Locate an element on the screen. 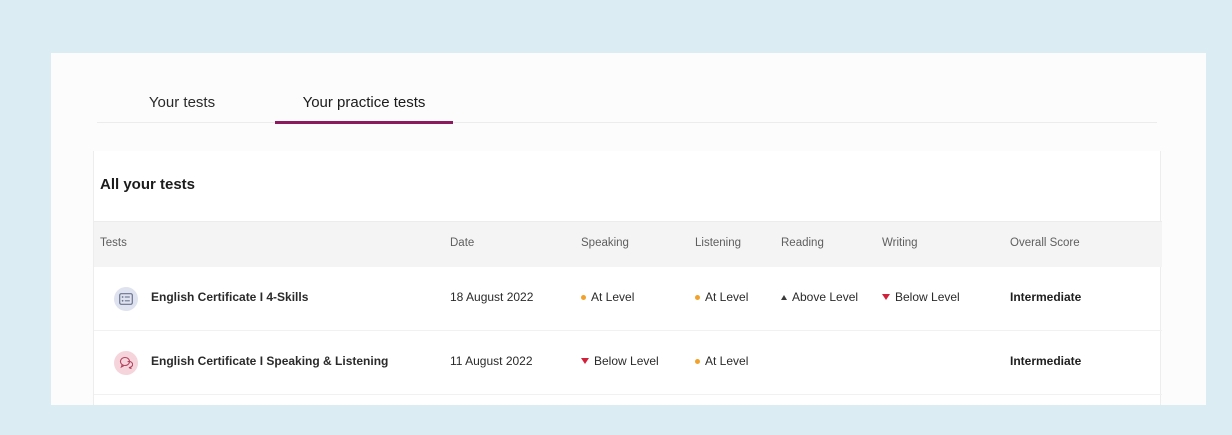 The image size is (1232, 435). tab-your-tests-label: Your tests is located at coordinates (182, 102).